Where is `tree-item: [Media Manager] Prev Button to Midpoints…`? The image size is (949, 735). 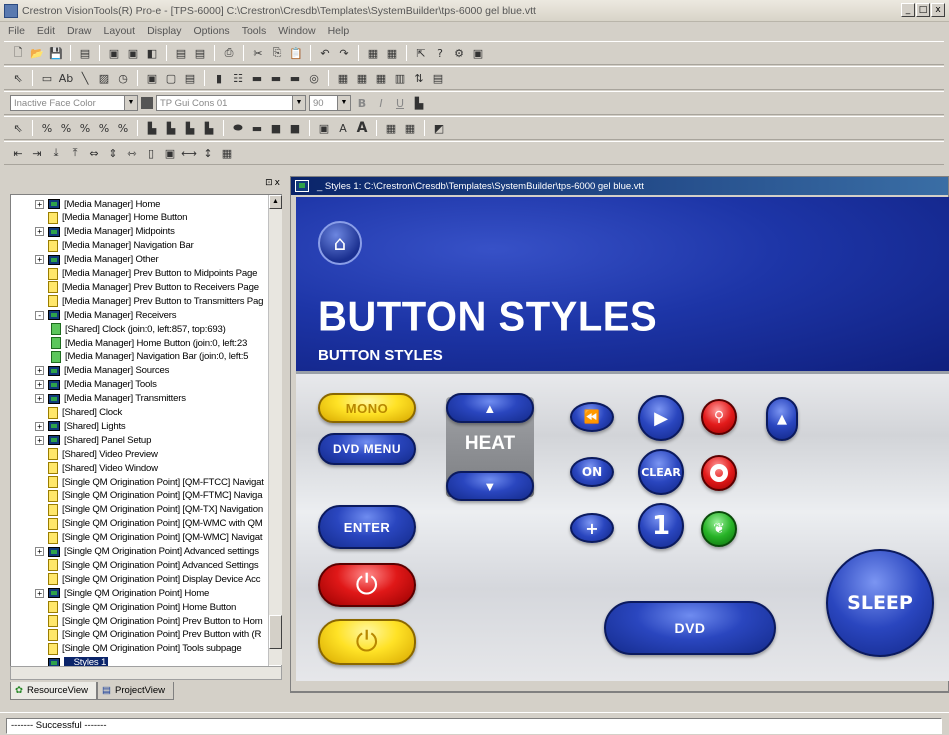 tree-item: [Media Manager] Prev Button to Midpoints… is located at coordinates (146, 274).